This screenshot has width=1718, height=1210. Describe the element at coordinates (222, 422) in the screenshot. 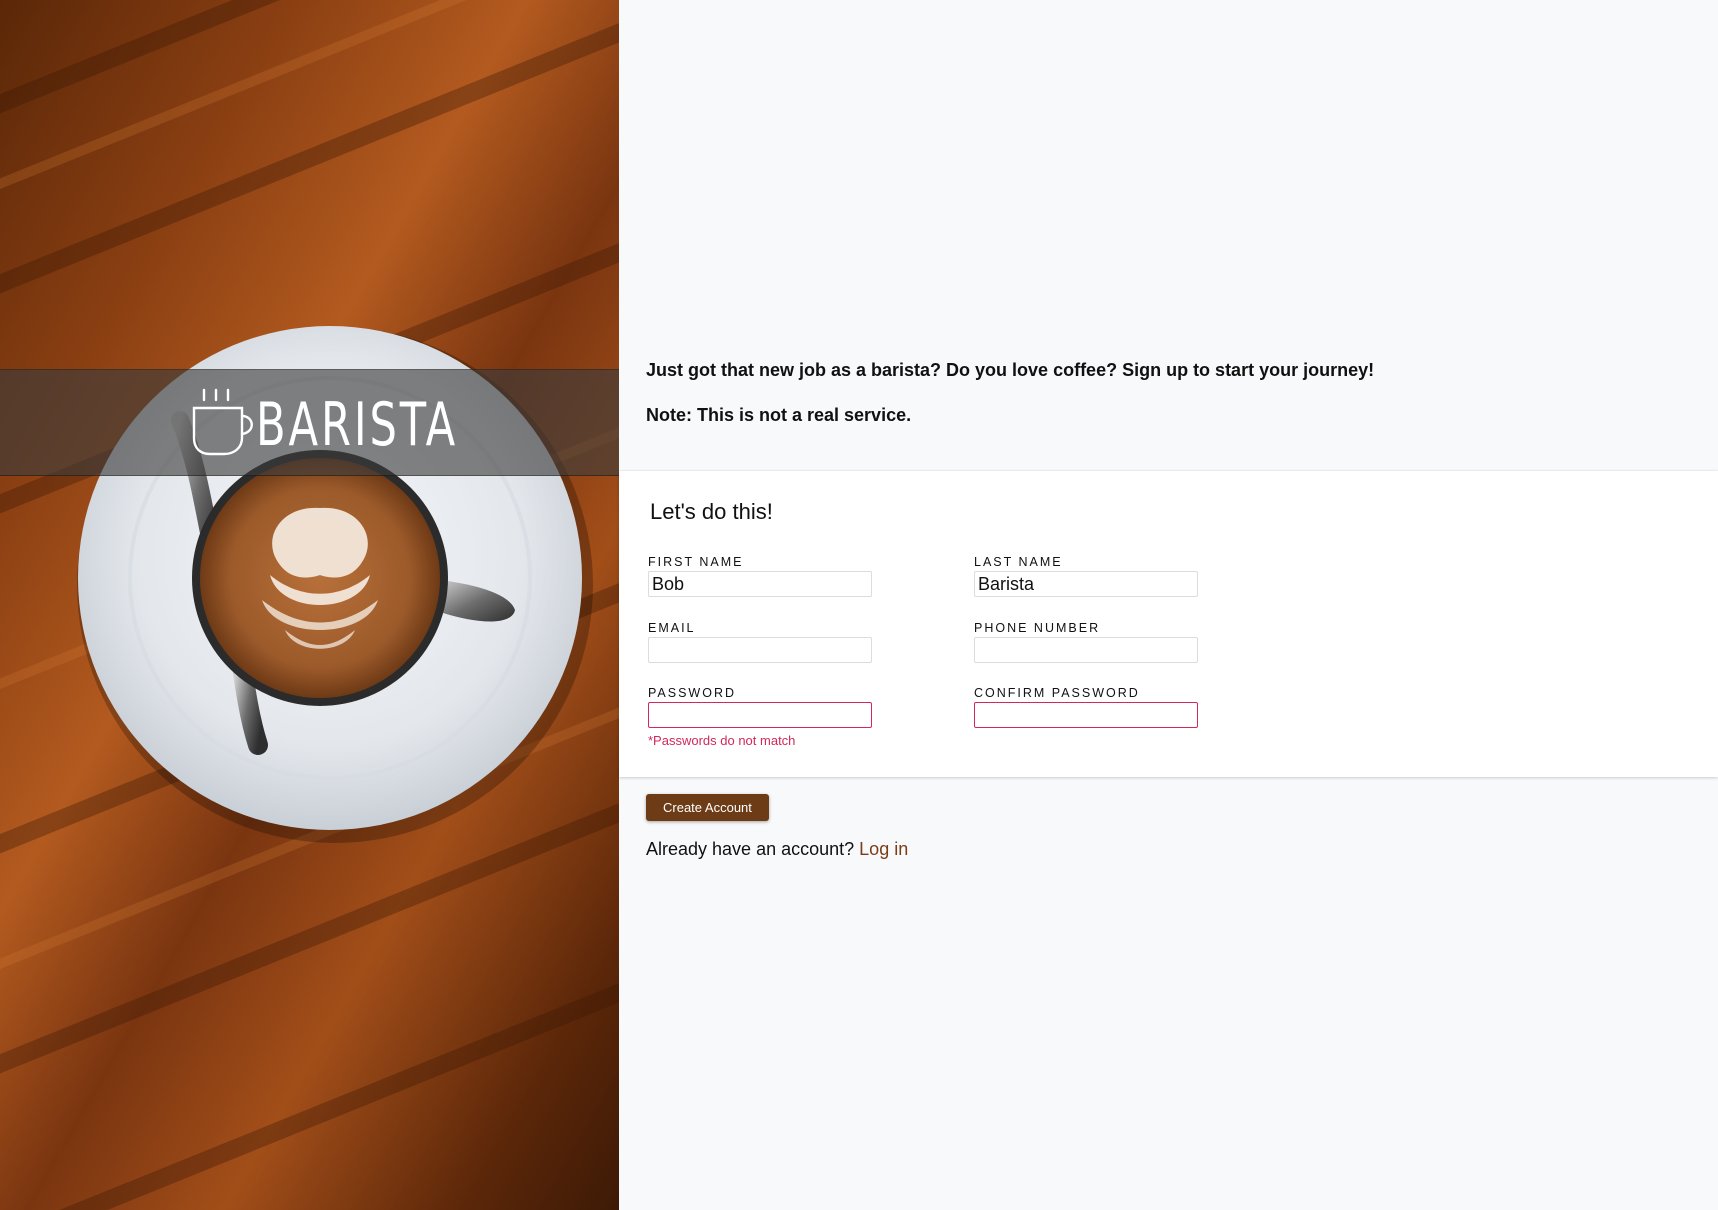

I see `coffee-cup-icon` at that location.